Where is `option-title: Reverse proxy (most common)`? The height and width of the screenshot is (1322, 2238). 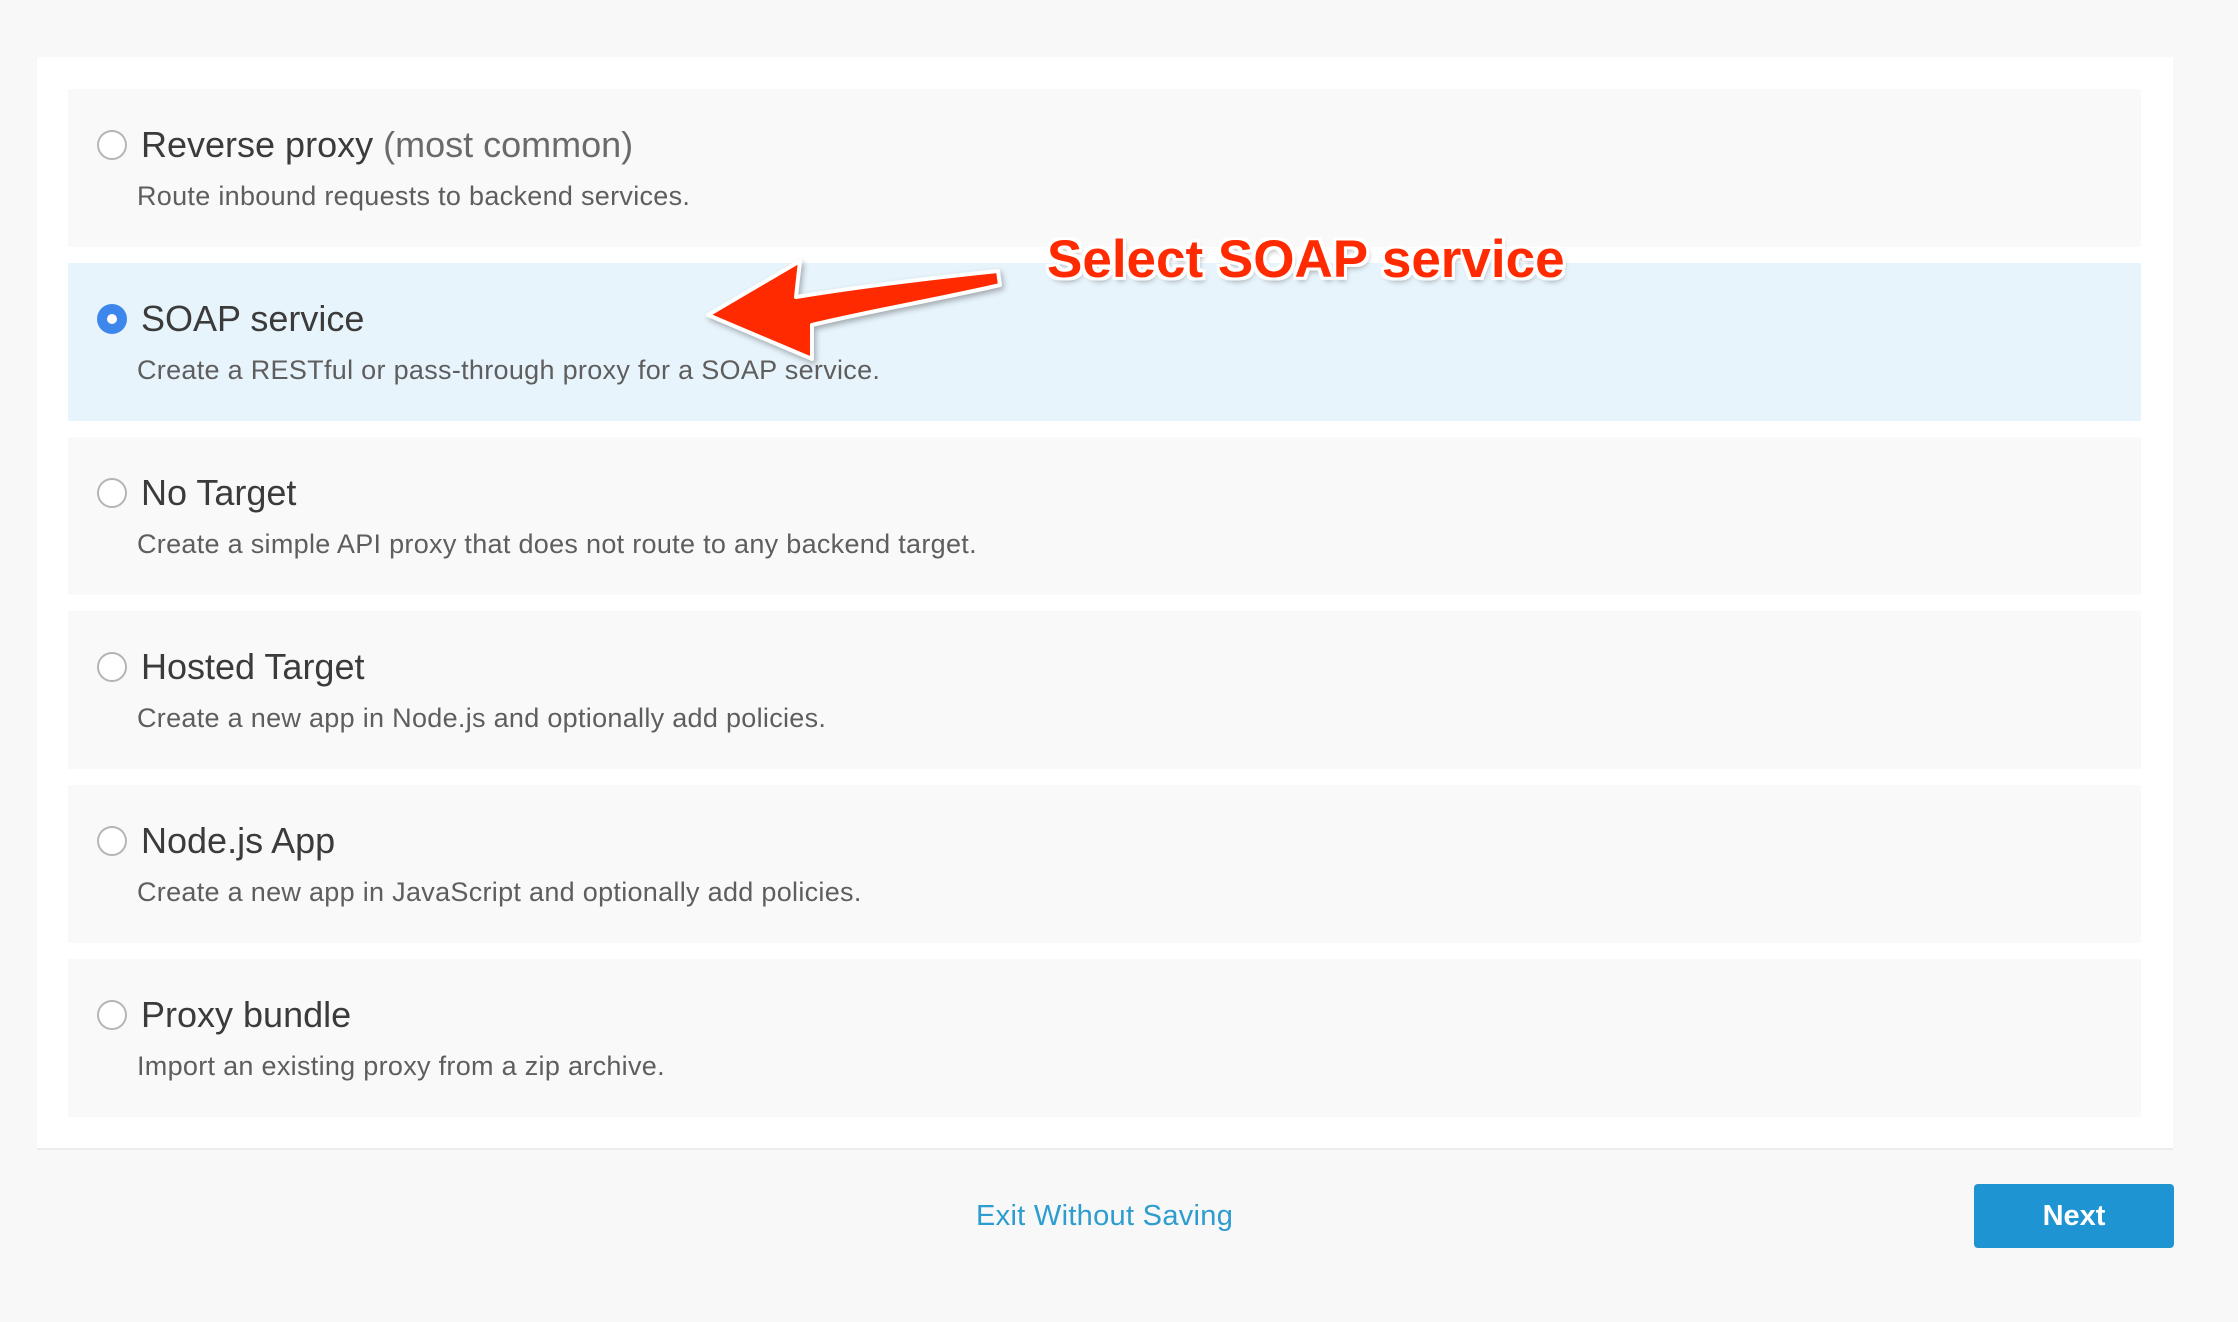
option-title: Reverse proxy (most common) is located at coordinates (387, 145).